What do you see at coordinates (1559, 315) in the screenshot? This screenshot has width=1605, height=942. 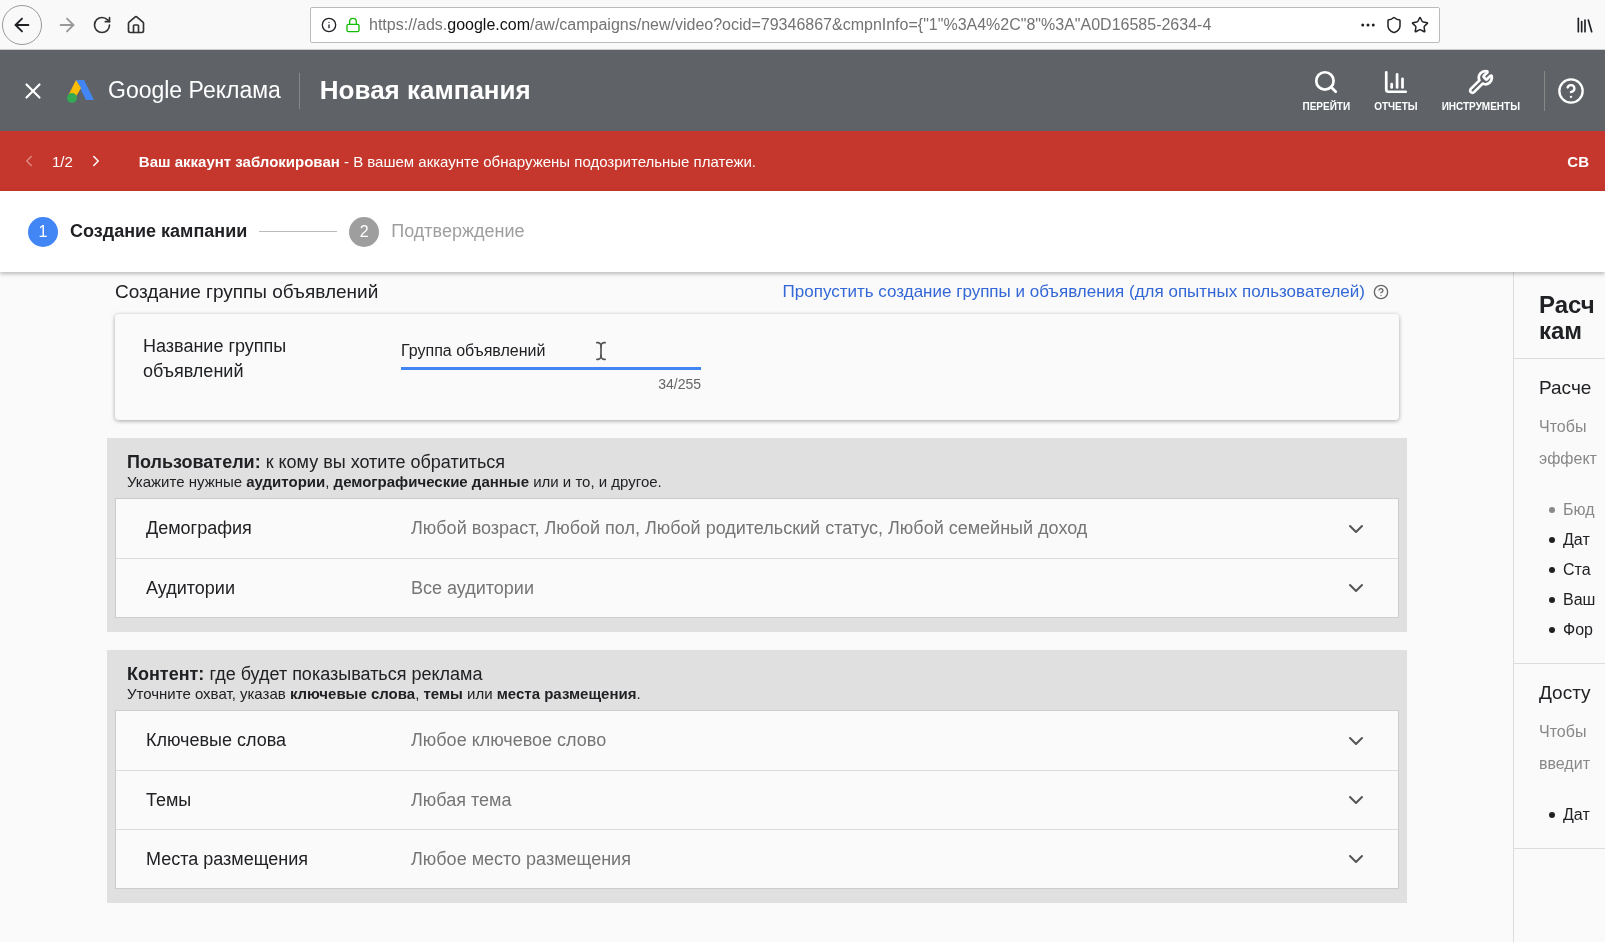 I see `panel-title: Расч кам` at bounding box center [1559, 315].